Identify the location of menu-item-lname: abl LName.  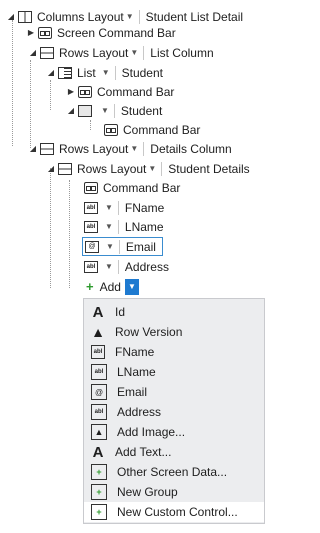
(174, 372).